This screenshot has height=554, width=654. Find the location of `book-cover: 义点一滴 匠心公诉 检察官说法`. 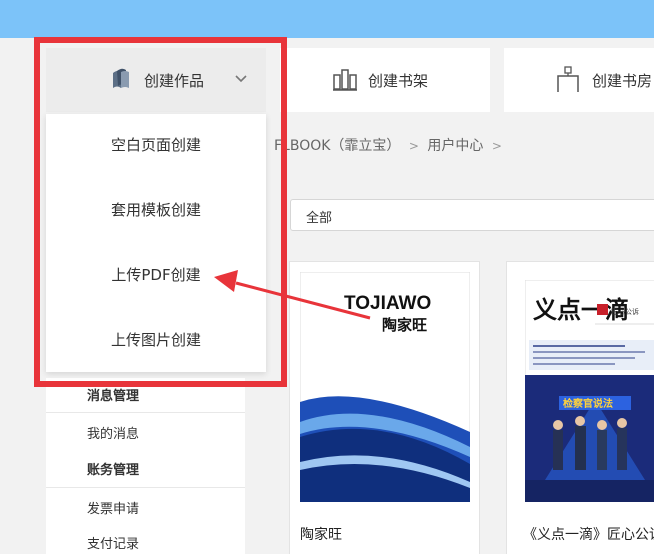

book-cover: 义点一滴 匠心公诉 检察官说法 is located at coordinates (589, 391).